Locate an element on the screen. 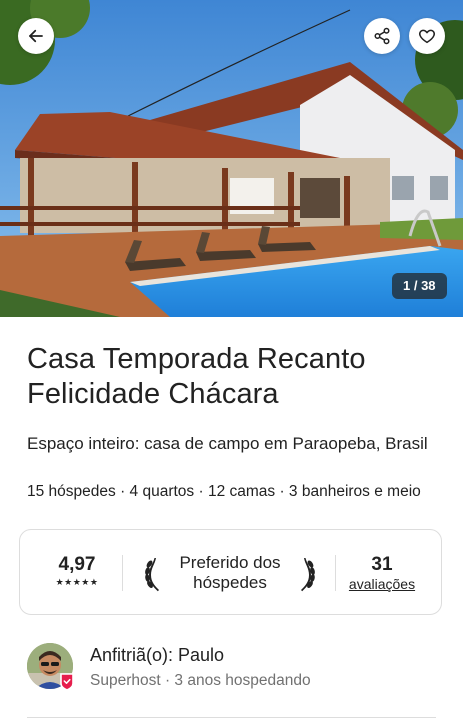  arrow-left-icon is located at coordinates (36, 36).